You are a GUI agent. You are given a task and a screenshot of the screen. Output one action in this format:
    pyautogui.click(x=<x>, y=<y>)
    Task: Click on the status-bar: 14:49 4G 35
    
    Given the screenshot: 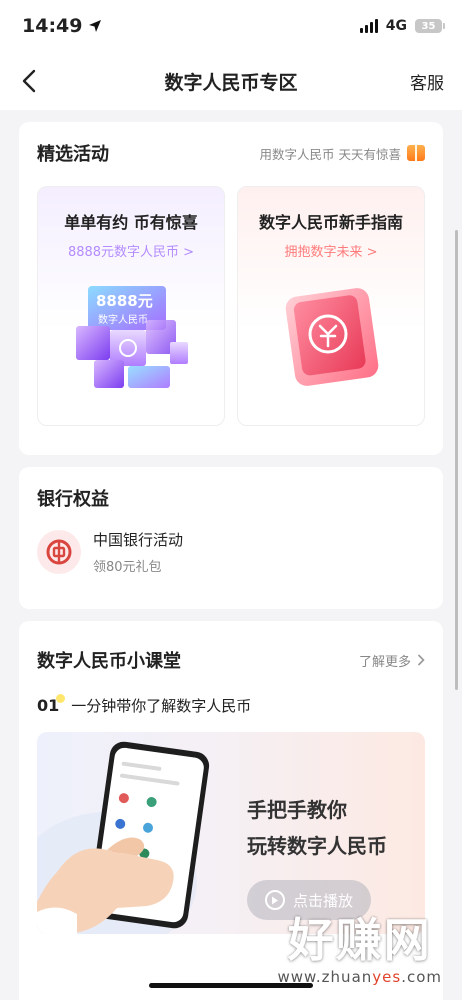 What is the action you would take?
    pyautogui.click(x=231, y=26)
    